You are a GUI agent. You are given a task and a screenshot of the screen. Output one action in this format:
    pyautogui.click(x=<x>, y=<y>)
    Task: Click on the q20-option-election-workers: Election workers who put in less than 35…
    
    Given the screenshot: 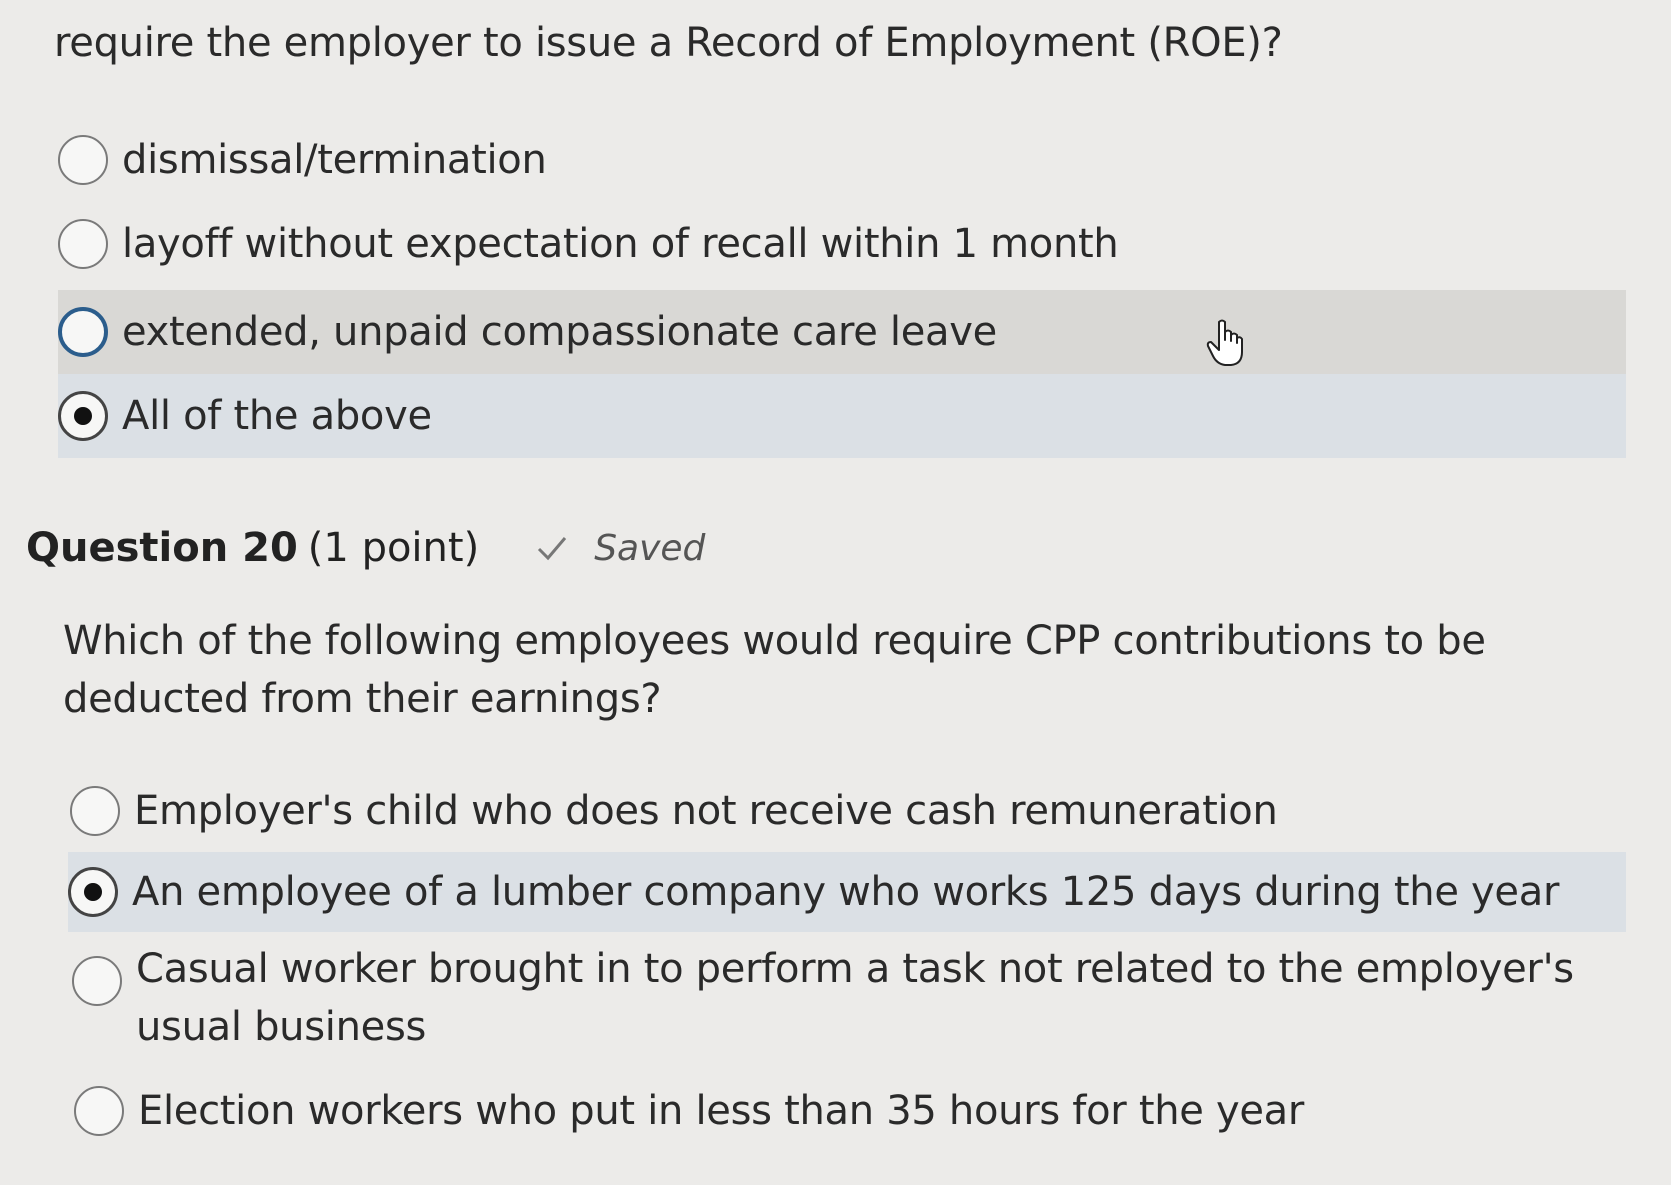 What is the action you would take?
    pyautogui.click(x=850, y=1111)
    